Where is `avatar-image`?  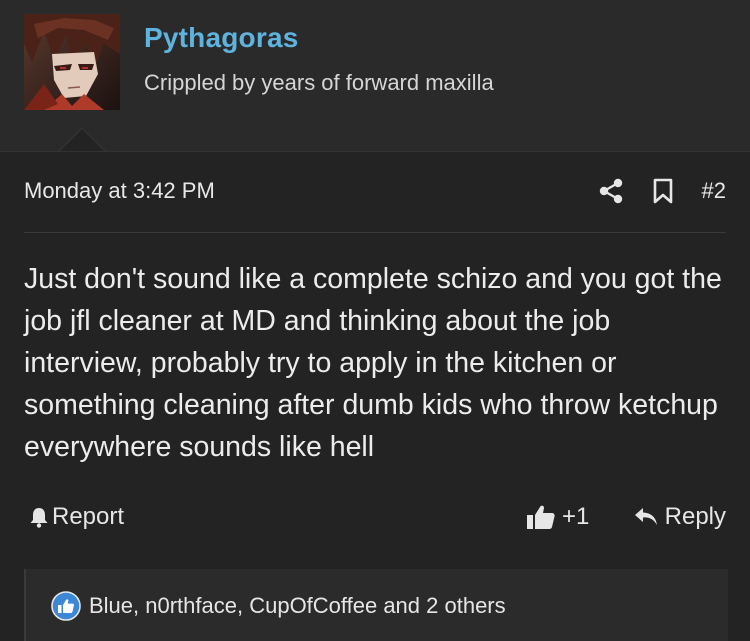
avatar-image is located at coordinates (72, 62).